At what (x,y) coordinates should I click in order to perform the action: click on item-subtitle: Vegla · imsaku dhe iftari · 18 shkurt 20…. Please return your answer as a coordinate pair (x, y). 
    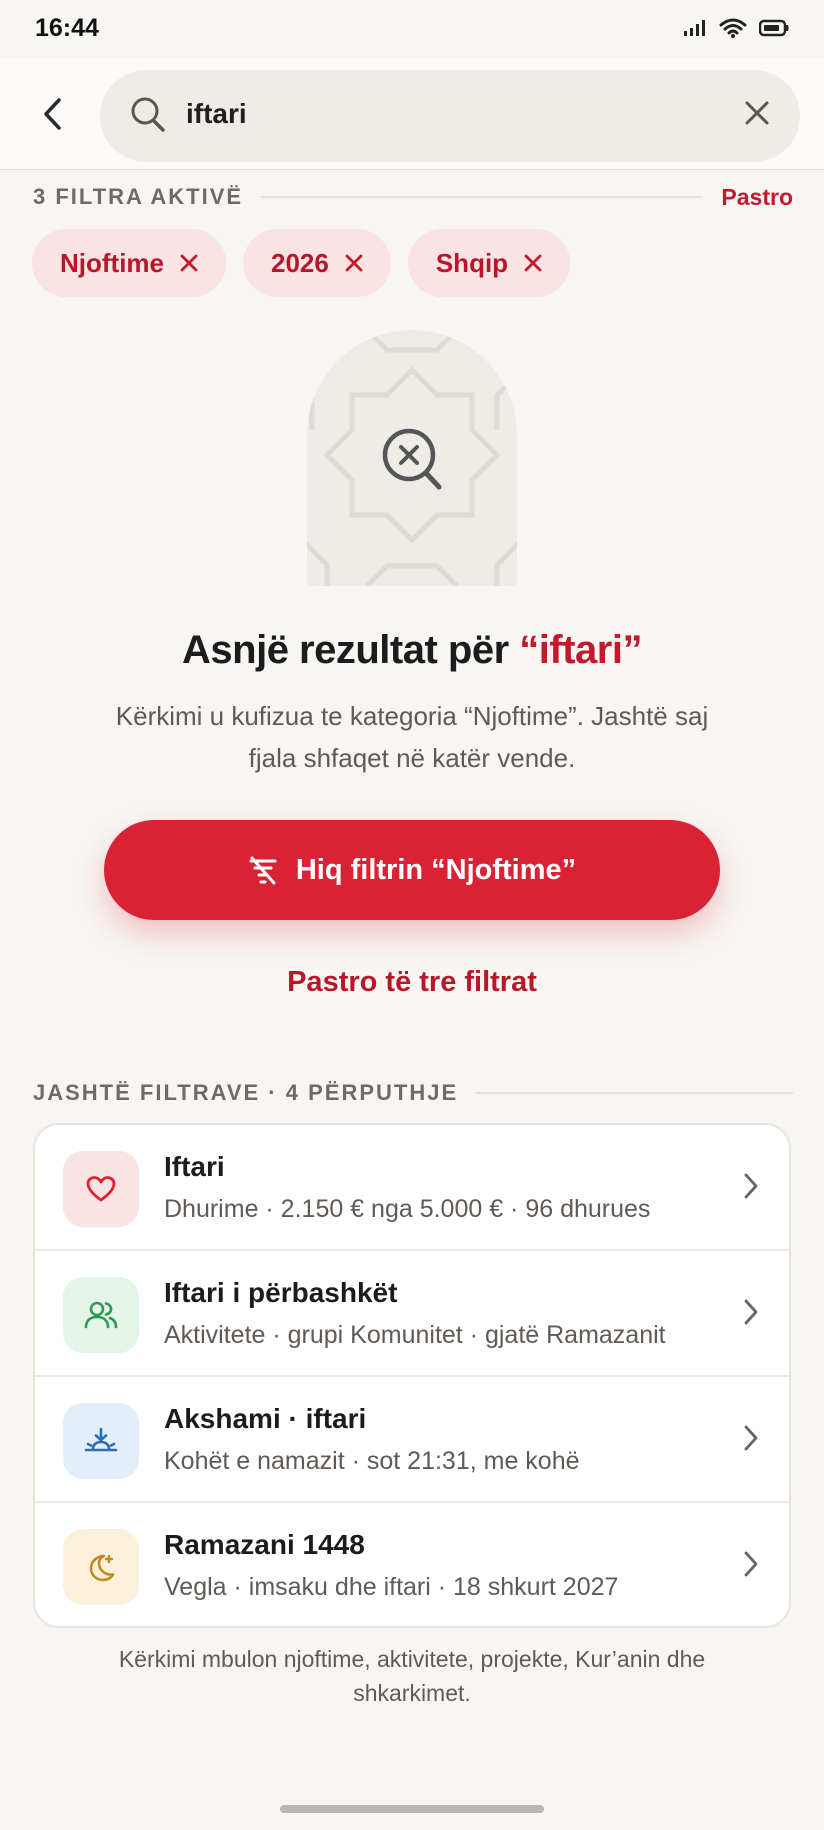
    Looking at the image, I should click on (391, 1587).